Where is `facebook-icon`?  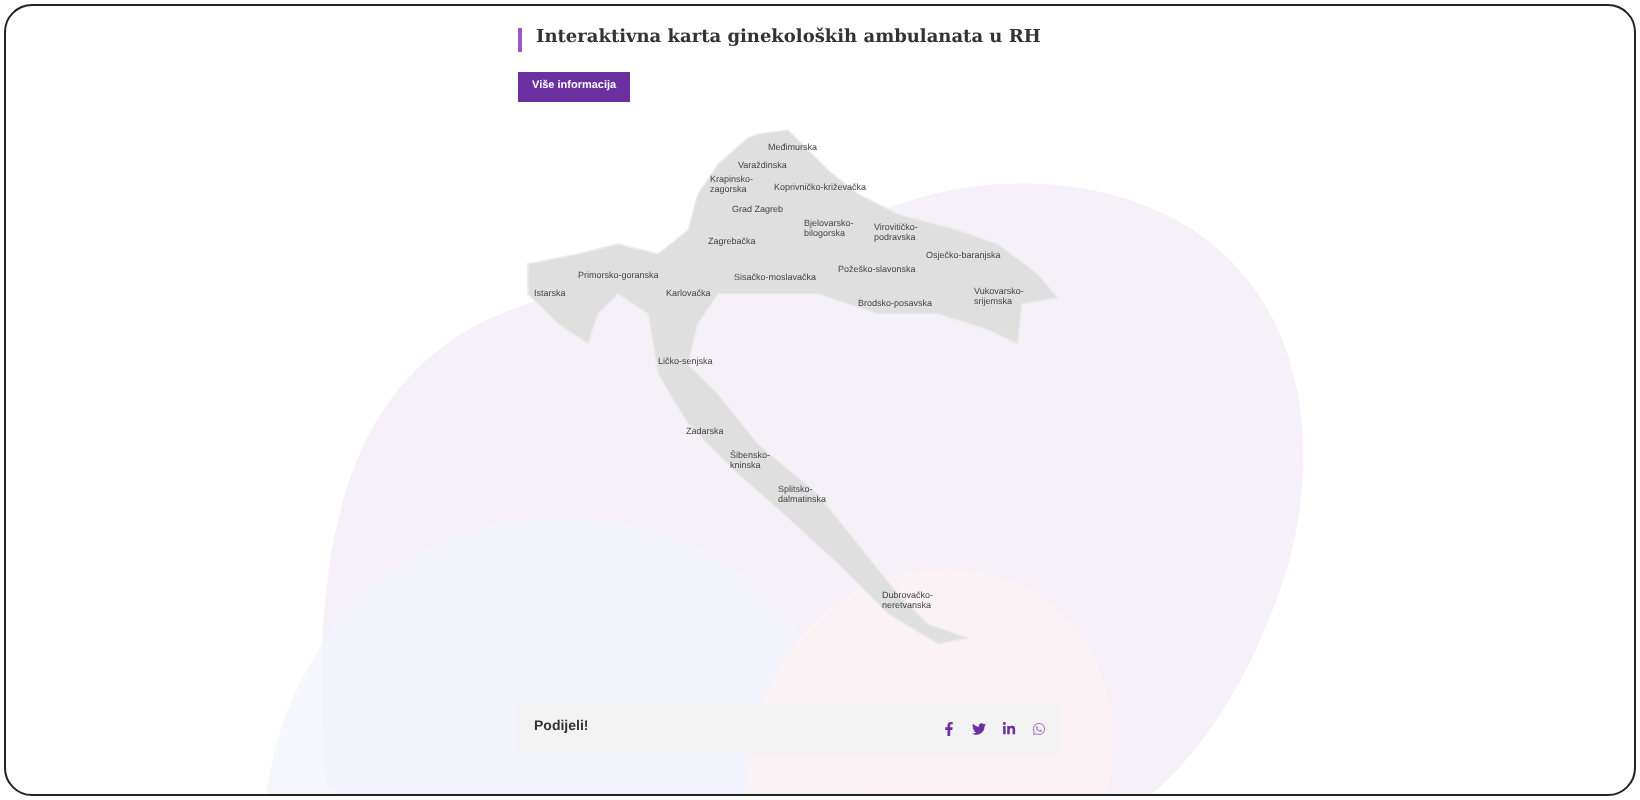
facebook-icon is located at coordinates (949, 728).